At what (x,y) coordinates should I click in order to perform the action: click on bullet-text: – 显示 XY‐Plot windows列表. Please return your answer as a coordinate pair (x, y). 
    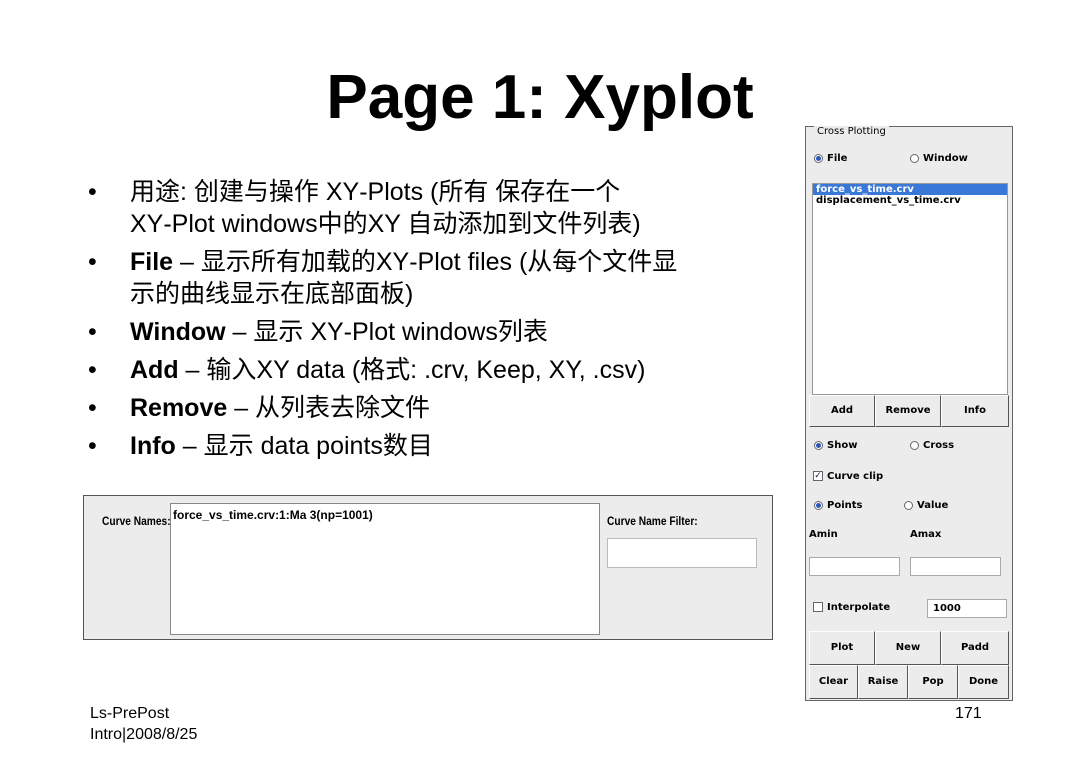
    Looking at the image, I should click on (386, 332).